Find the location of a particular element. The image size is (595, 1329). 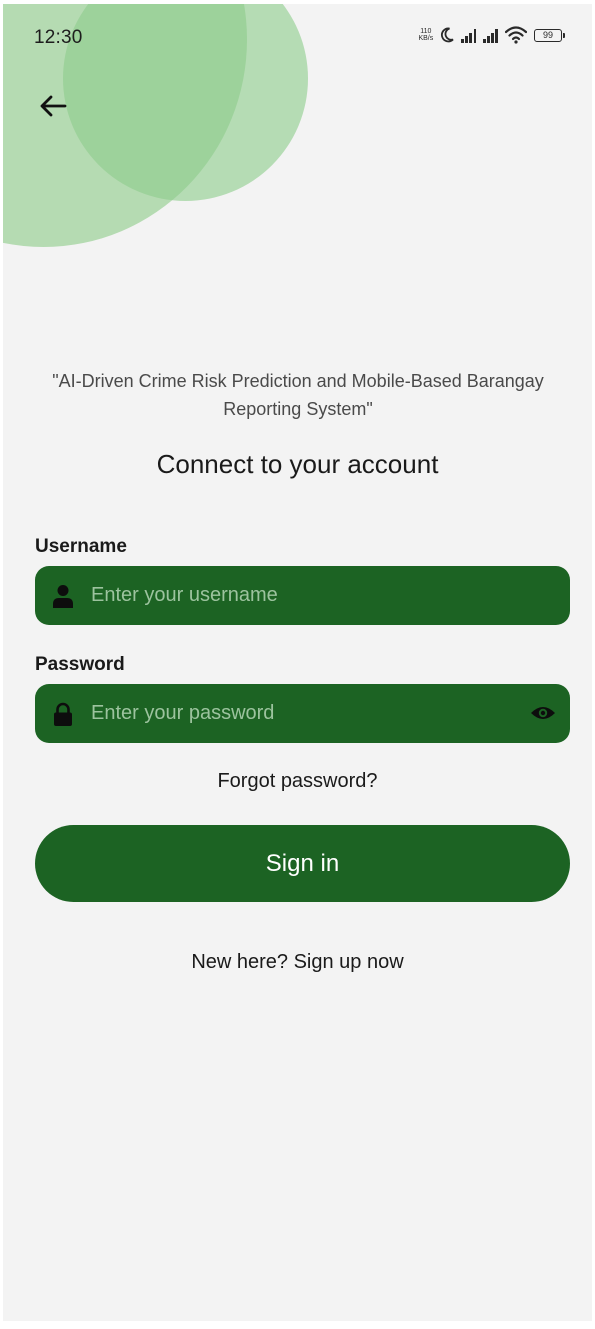

status-icons: 110 KB/s 99 is located at coordinates (491, 35).